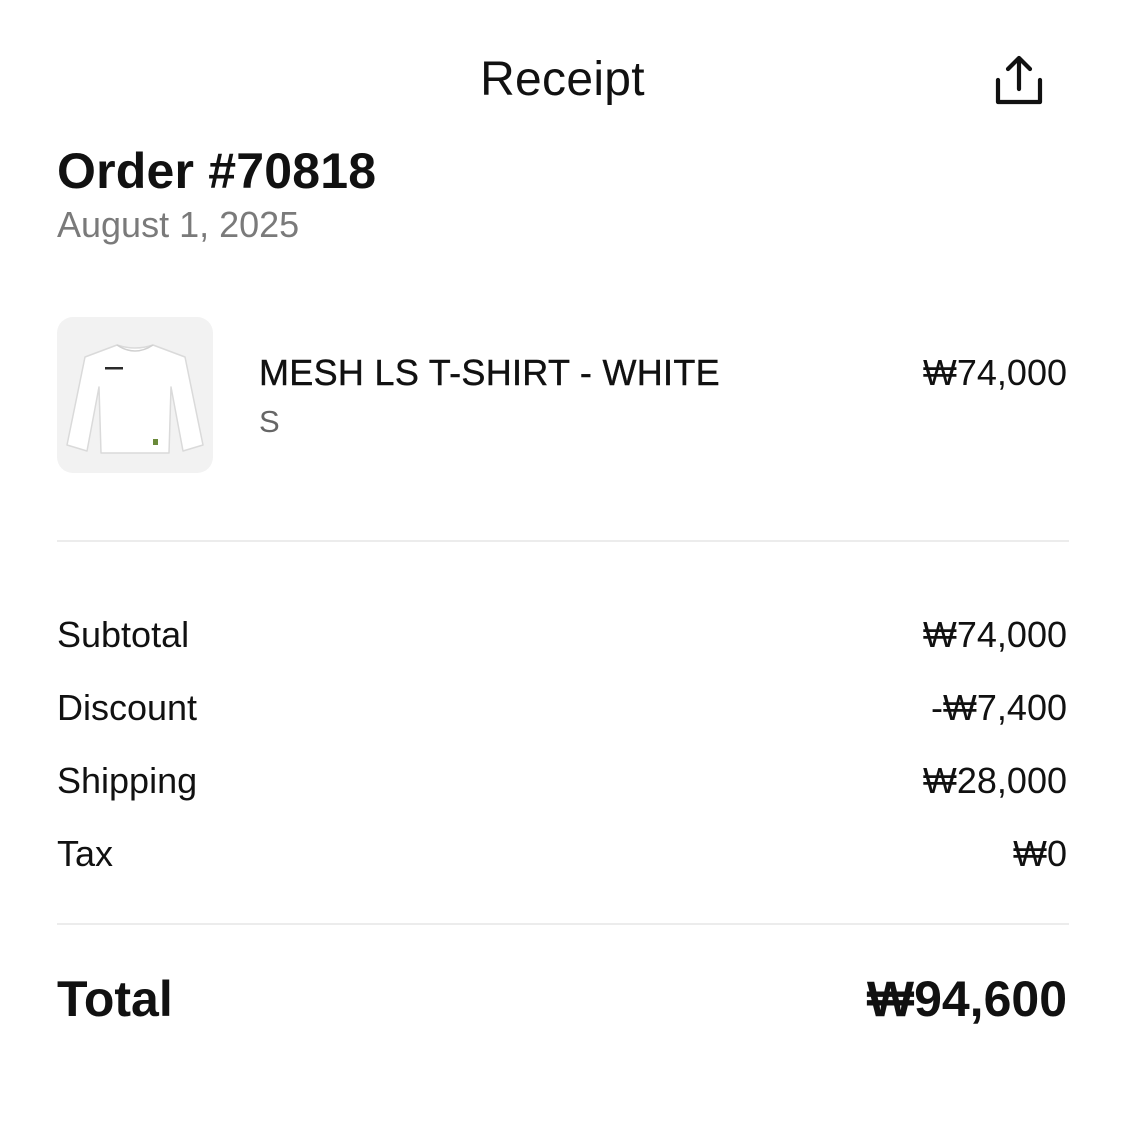  Describe the element at coordinates (562, 708) in the screenshot. I see `summary-row-discount: Discount -₩7,400` at that location.